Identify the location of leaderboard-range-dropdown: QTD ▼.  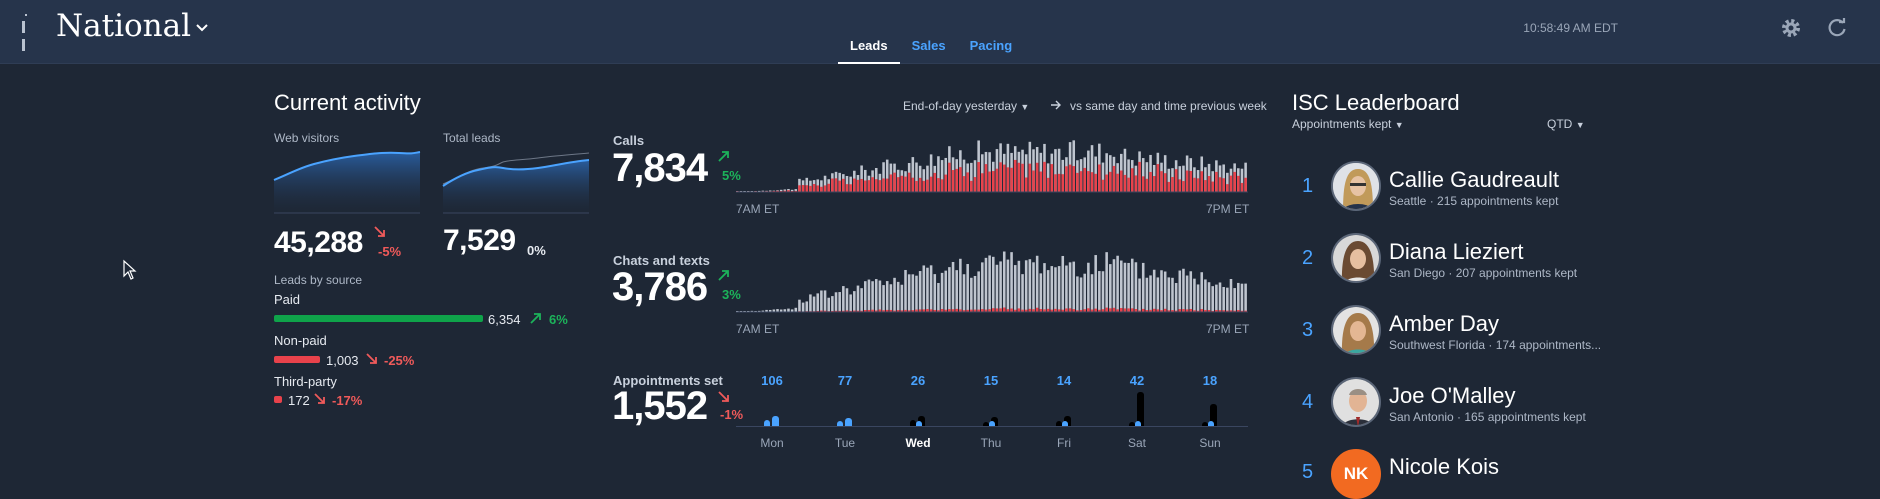
(1566, 124).